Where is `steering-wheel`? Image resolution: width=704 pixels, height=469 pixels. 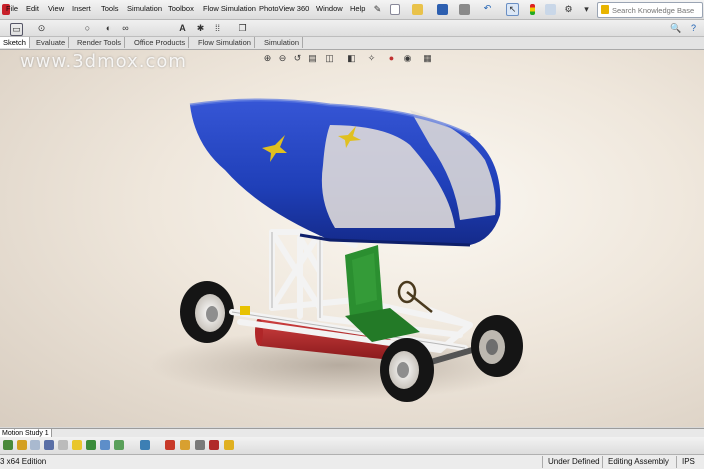
steering-wheel is located at coordinates (415, 296).